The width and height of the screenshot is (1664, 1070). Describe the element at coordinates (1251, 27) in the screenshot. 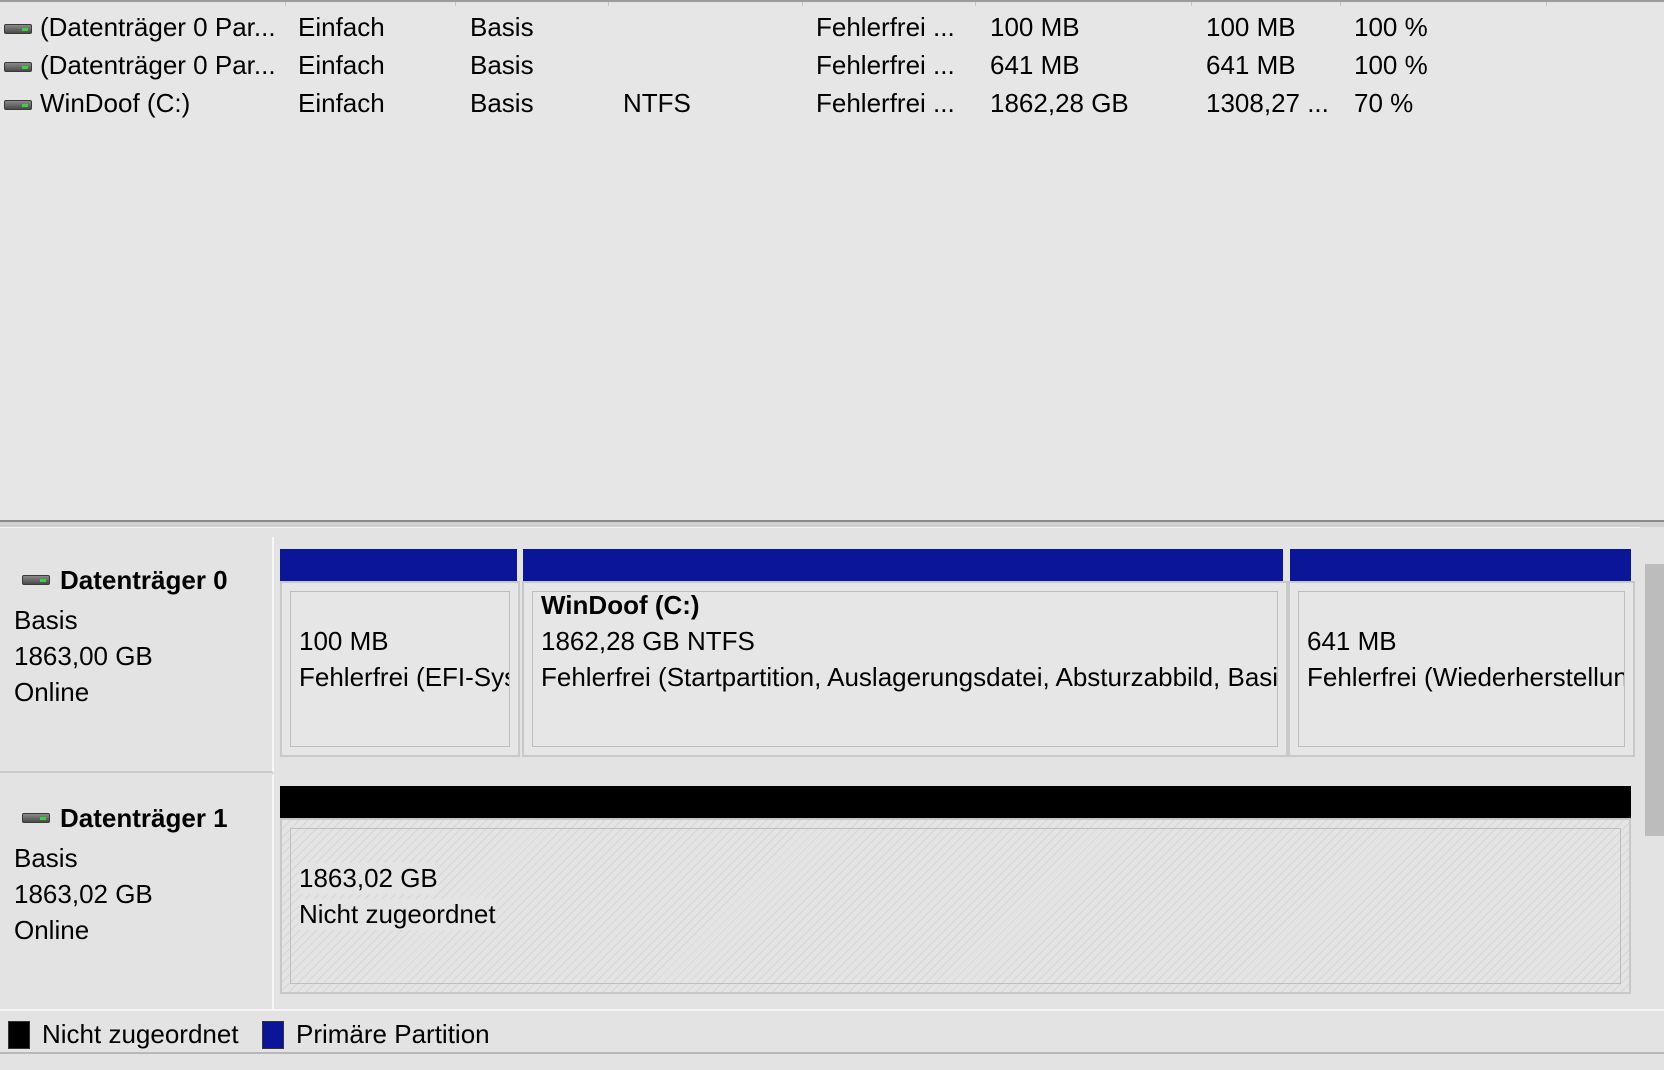

I see `volume-free: 100 MB` at that location.